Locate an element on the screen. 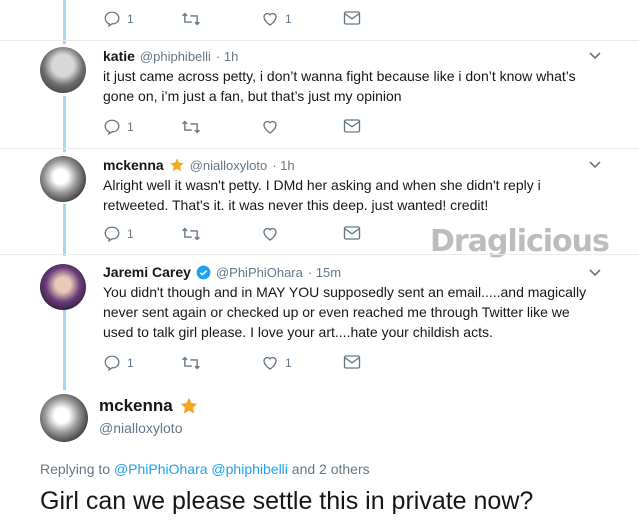  replying-to-prefix: Replying to is located at coordinates (75, 469).